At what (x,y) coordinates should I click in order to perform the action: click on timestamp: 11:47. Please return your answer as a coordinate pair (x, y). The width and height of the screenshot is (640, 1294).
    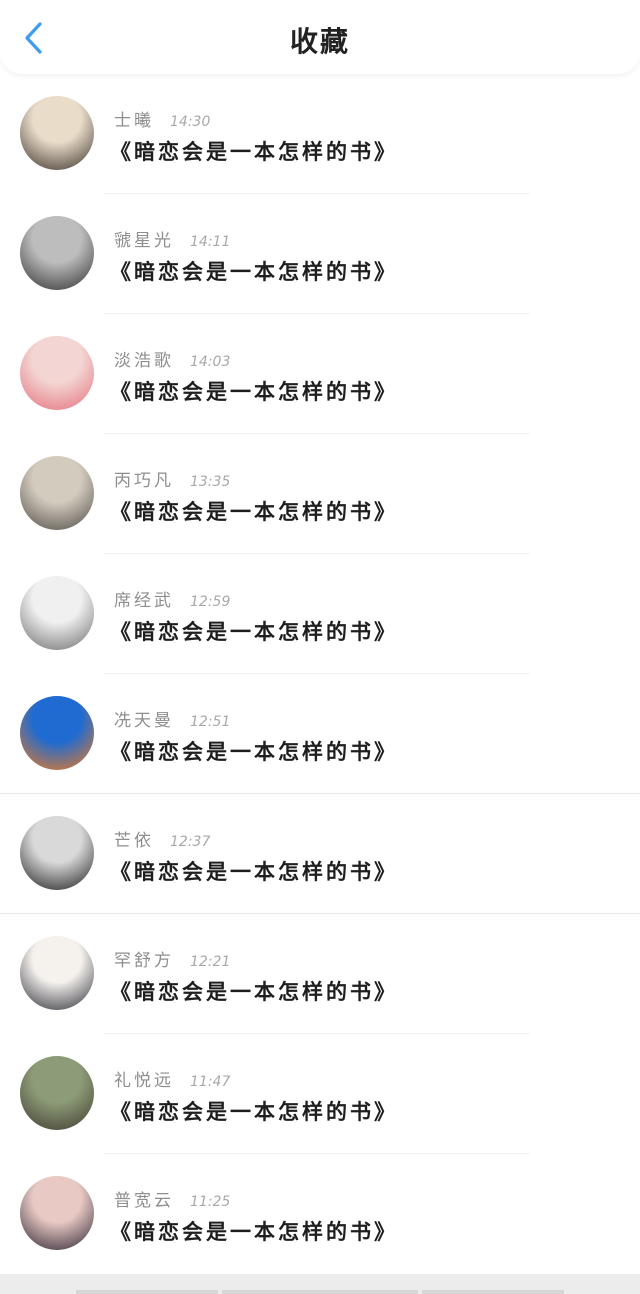
    Looking at the image, I should click on (210, 1082).